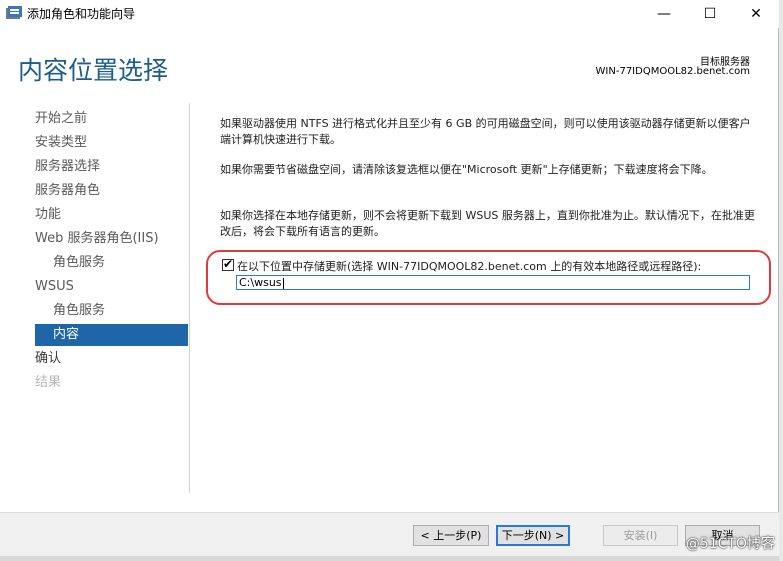 This screenshot has width=783, height=561. I want to click on watermark: @51CTO博客, so click(730, 544).